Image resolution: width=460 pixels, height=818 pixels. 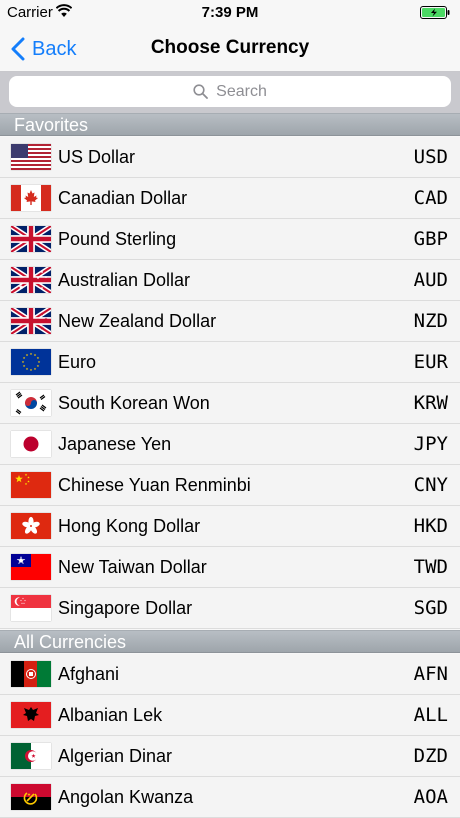 I want to click on currency-name: South Korean Won, so click(x=134, y=403).